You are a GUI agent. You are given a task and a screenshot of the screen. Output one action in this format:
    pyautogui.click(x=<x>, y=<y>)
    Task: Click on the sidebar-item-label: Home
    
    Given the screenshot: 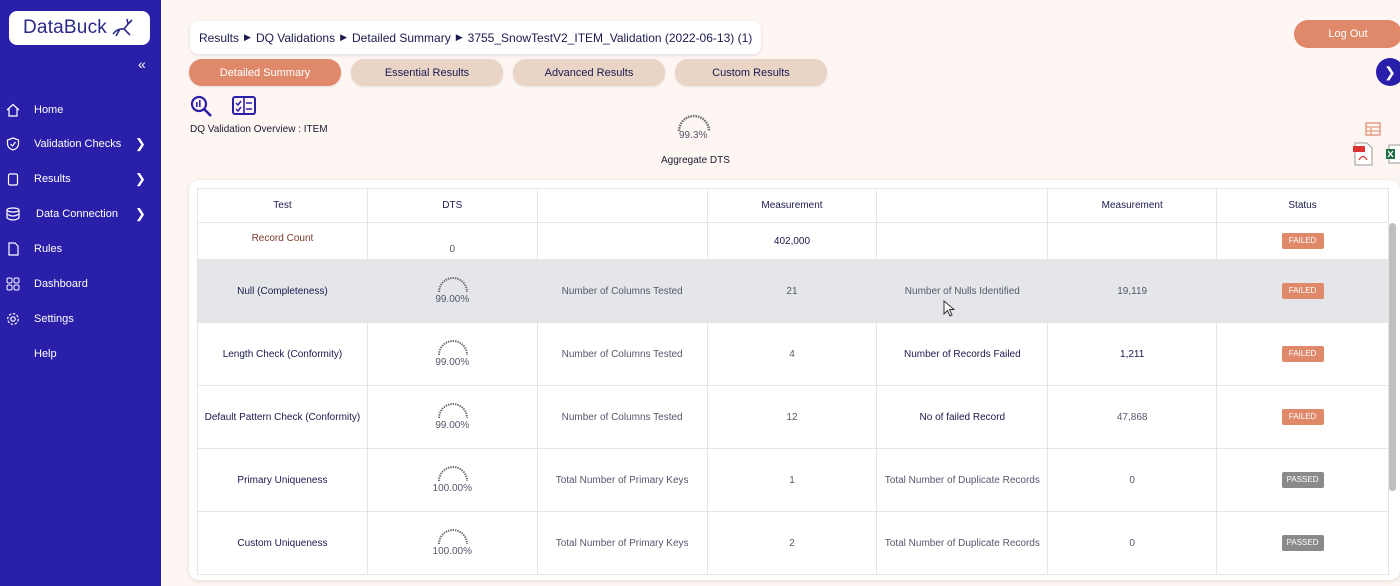 What is the action you would take?
    pyautogui.click(x=49, y=110)
    